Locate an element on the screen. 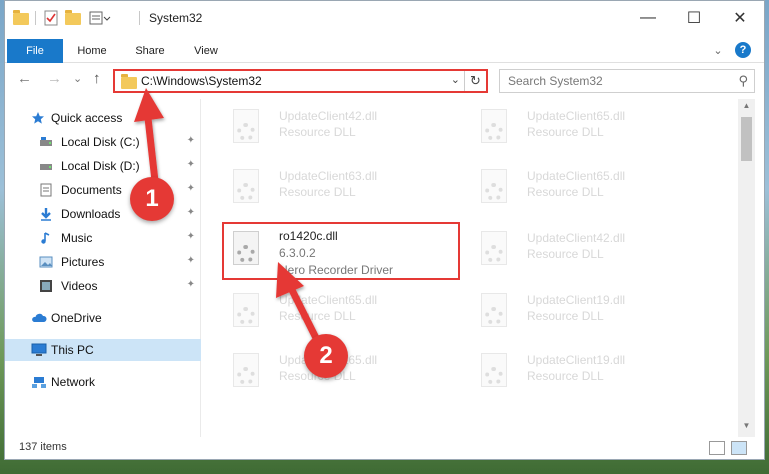  back-button: ← is located at coordinates (24, 78).